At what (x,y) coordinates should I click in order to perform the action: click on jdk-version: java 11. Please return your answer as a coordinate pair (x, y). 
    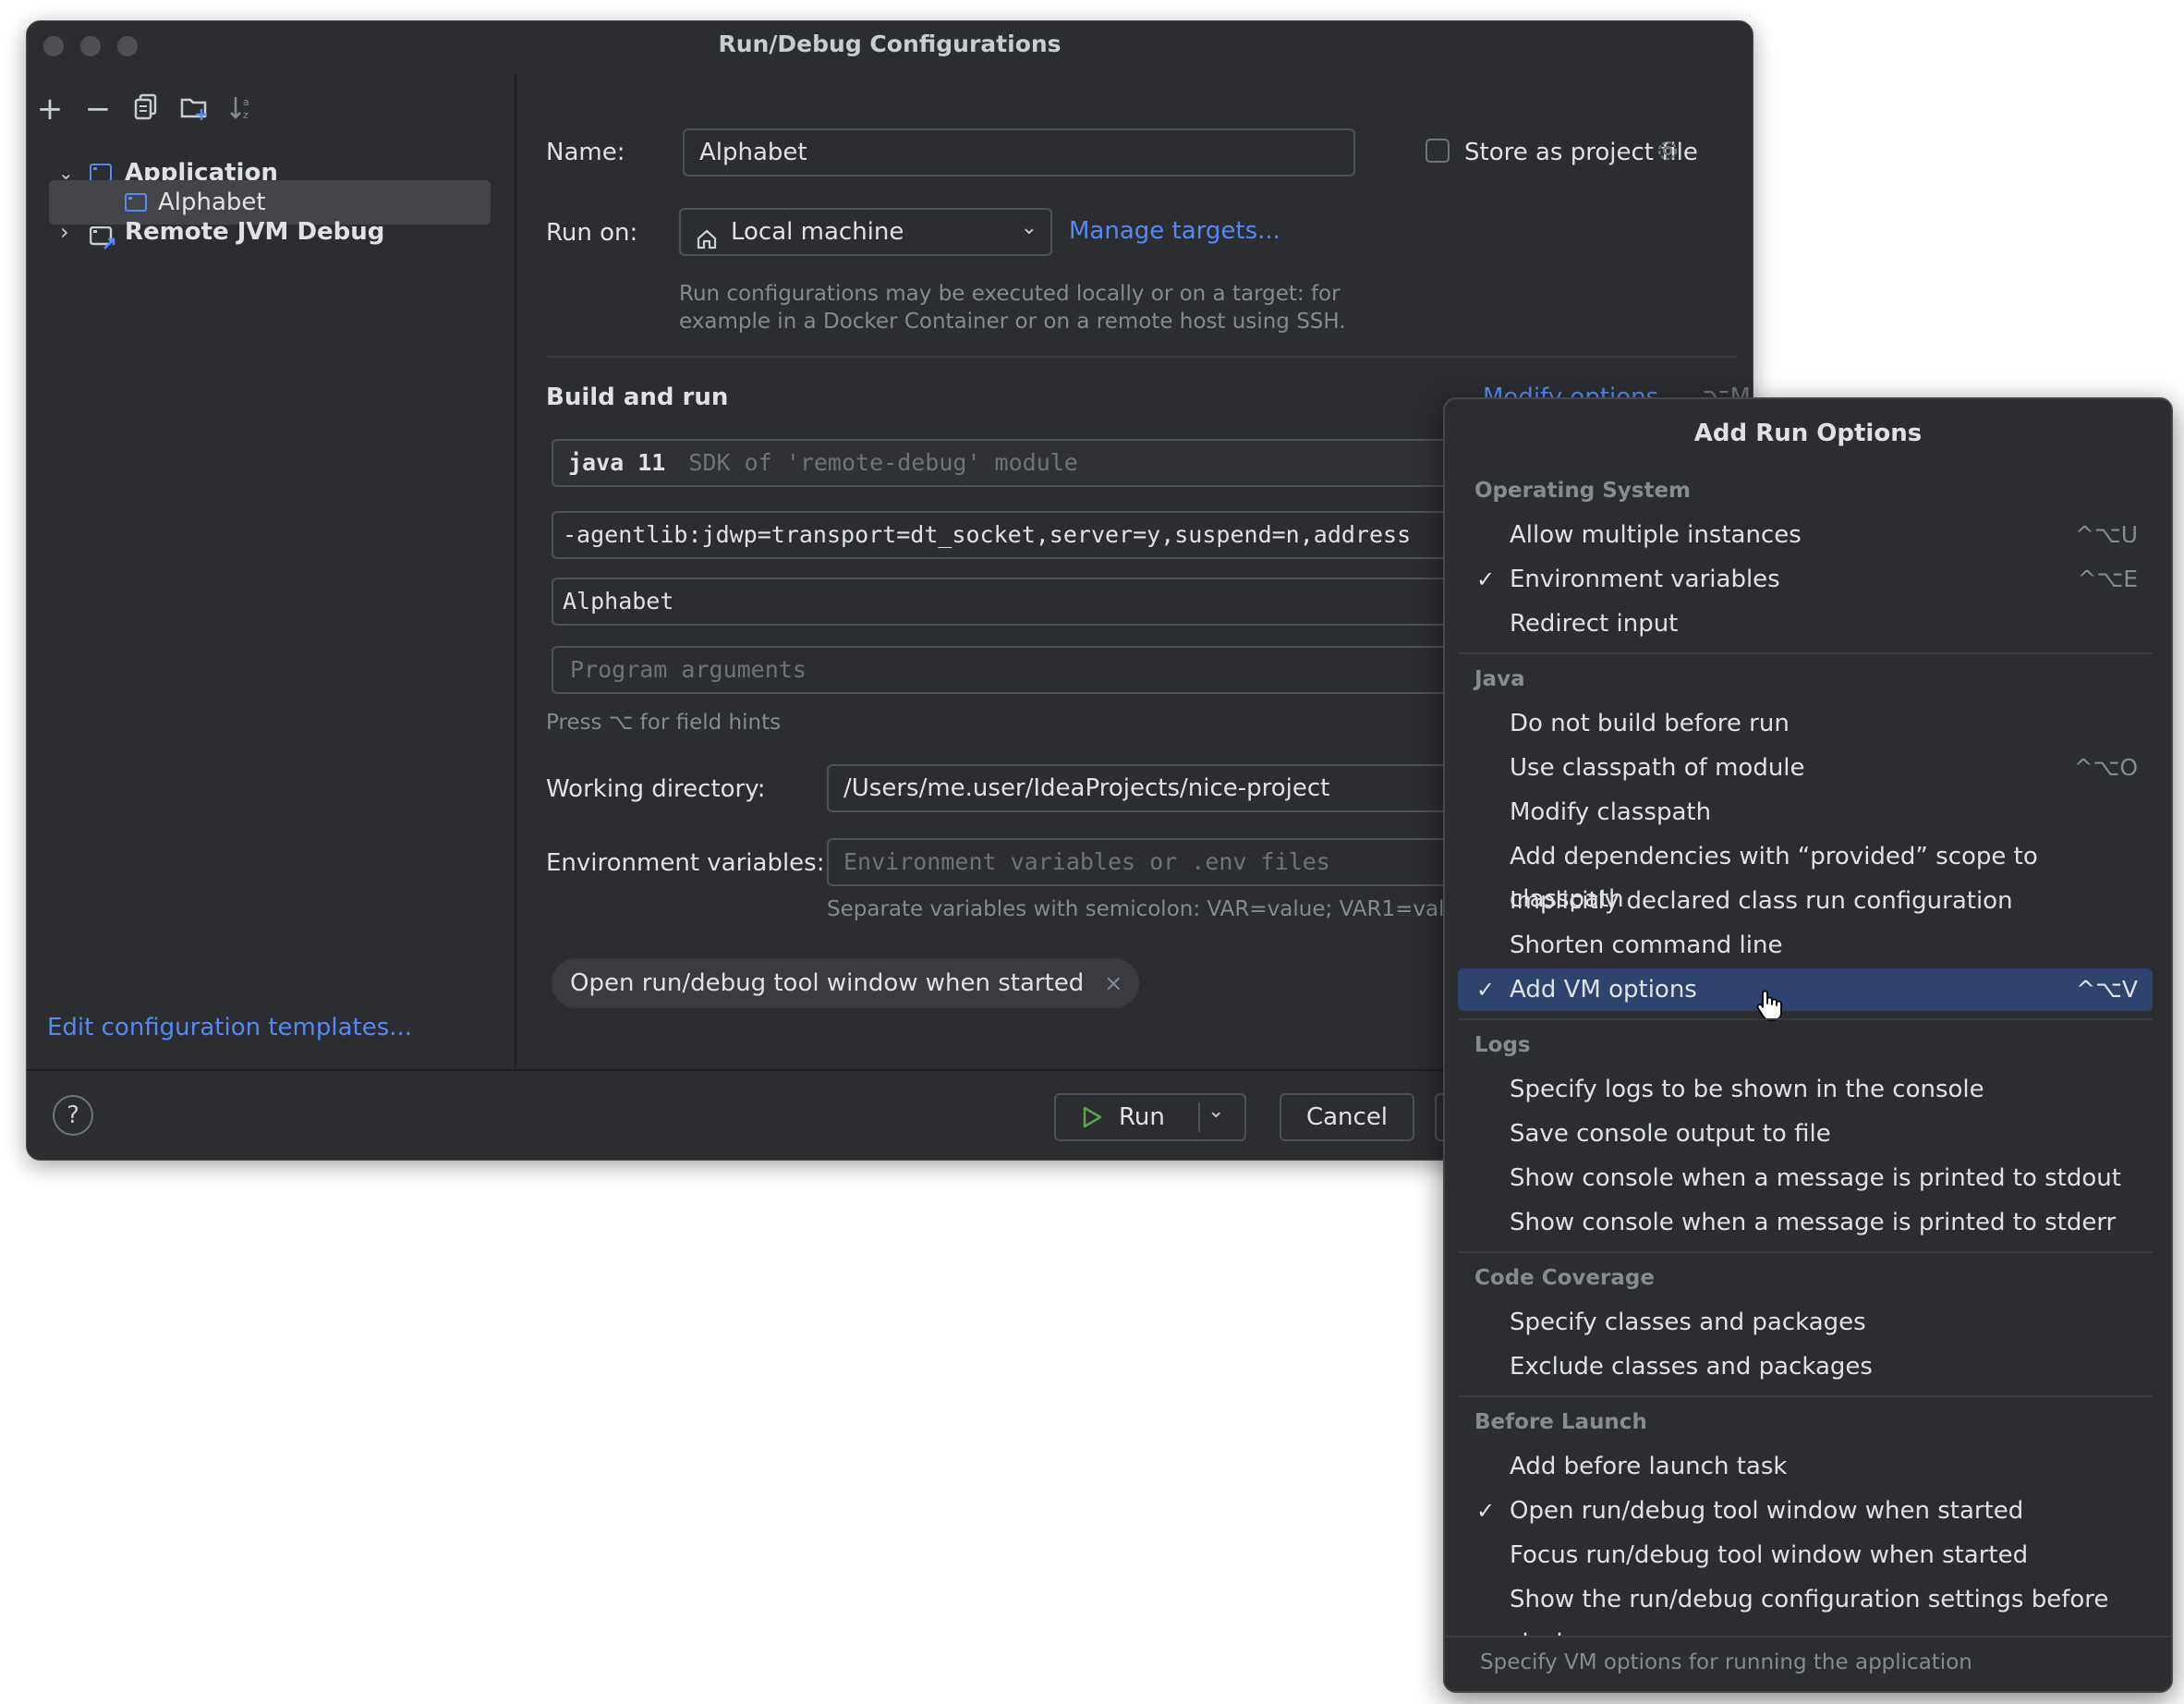
    Looking at the image, I should click on (616, 462).